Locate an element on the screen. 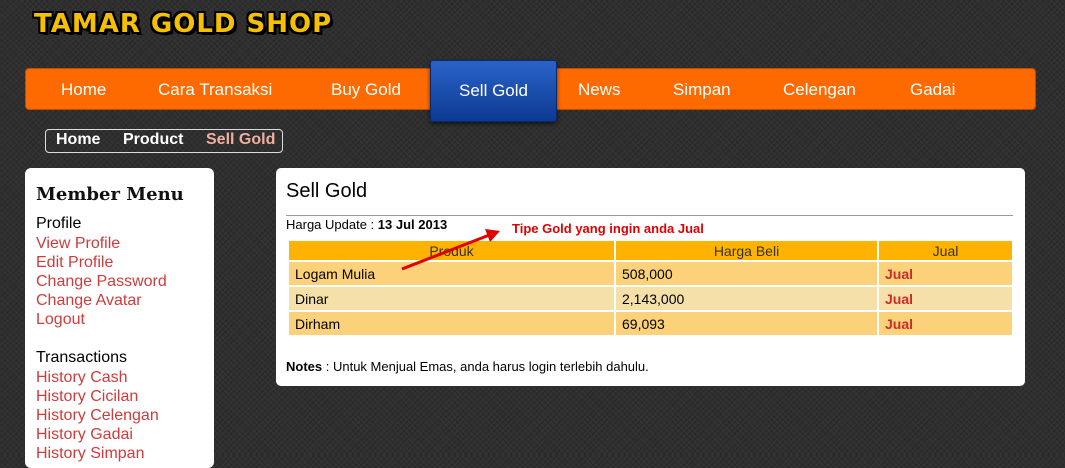 This screenshot has height=468, width=1065. nav-item-news: News is located at coordinates (599, 90).